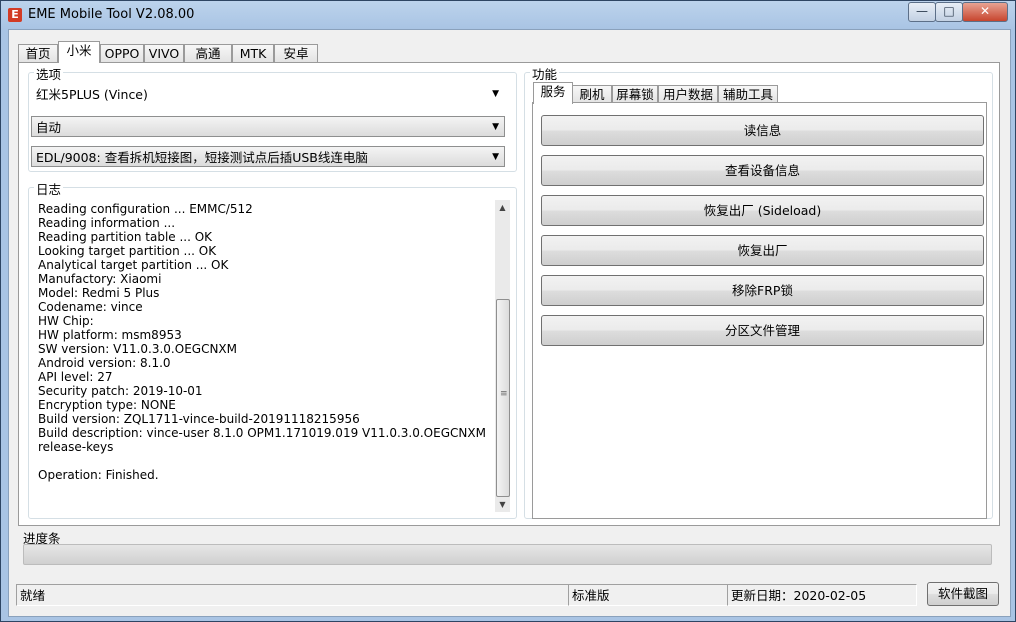 This screenshot has height=622, width=1016. I want to click on minimize-button: —, so click(922, 12).